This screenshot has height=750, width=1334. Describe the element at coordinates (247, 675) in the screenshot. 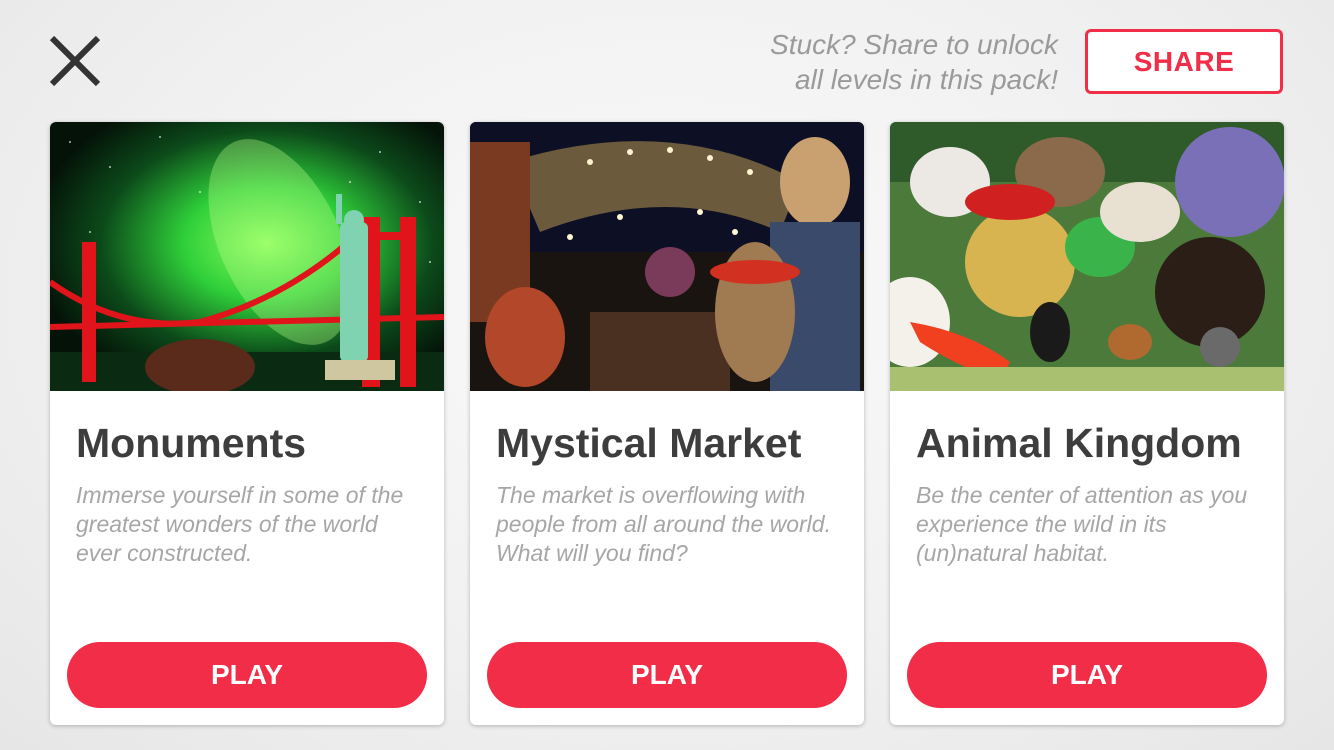

I see `play-button-monuments: PLAY` at that location.